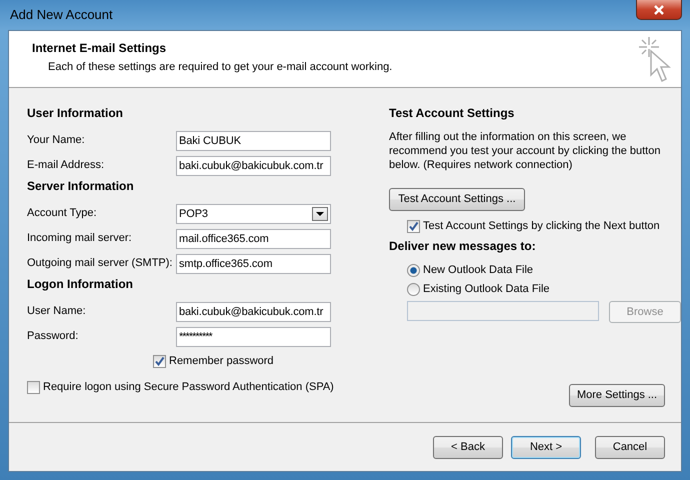 The image size is (690, 480). Describe the element at coordinates (253, 264) in the screenshot. I see `input-field: smtp.office365.com` at that location.